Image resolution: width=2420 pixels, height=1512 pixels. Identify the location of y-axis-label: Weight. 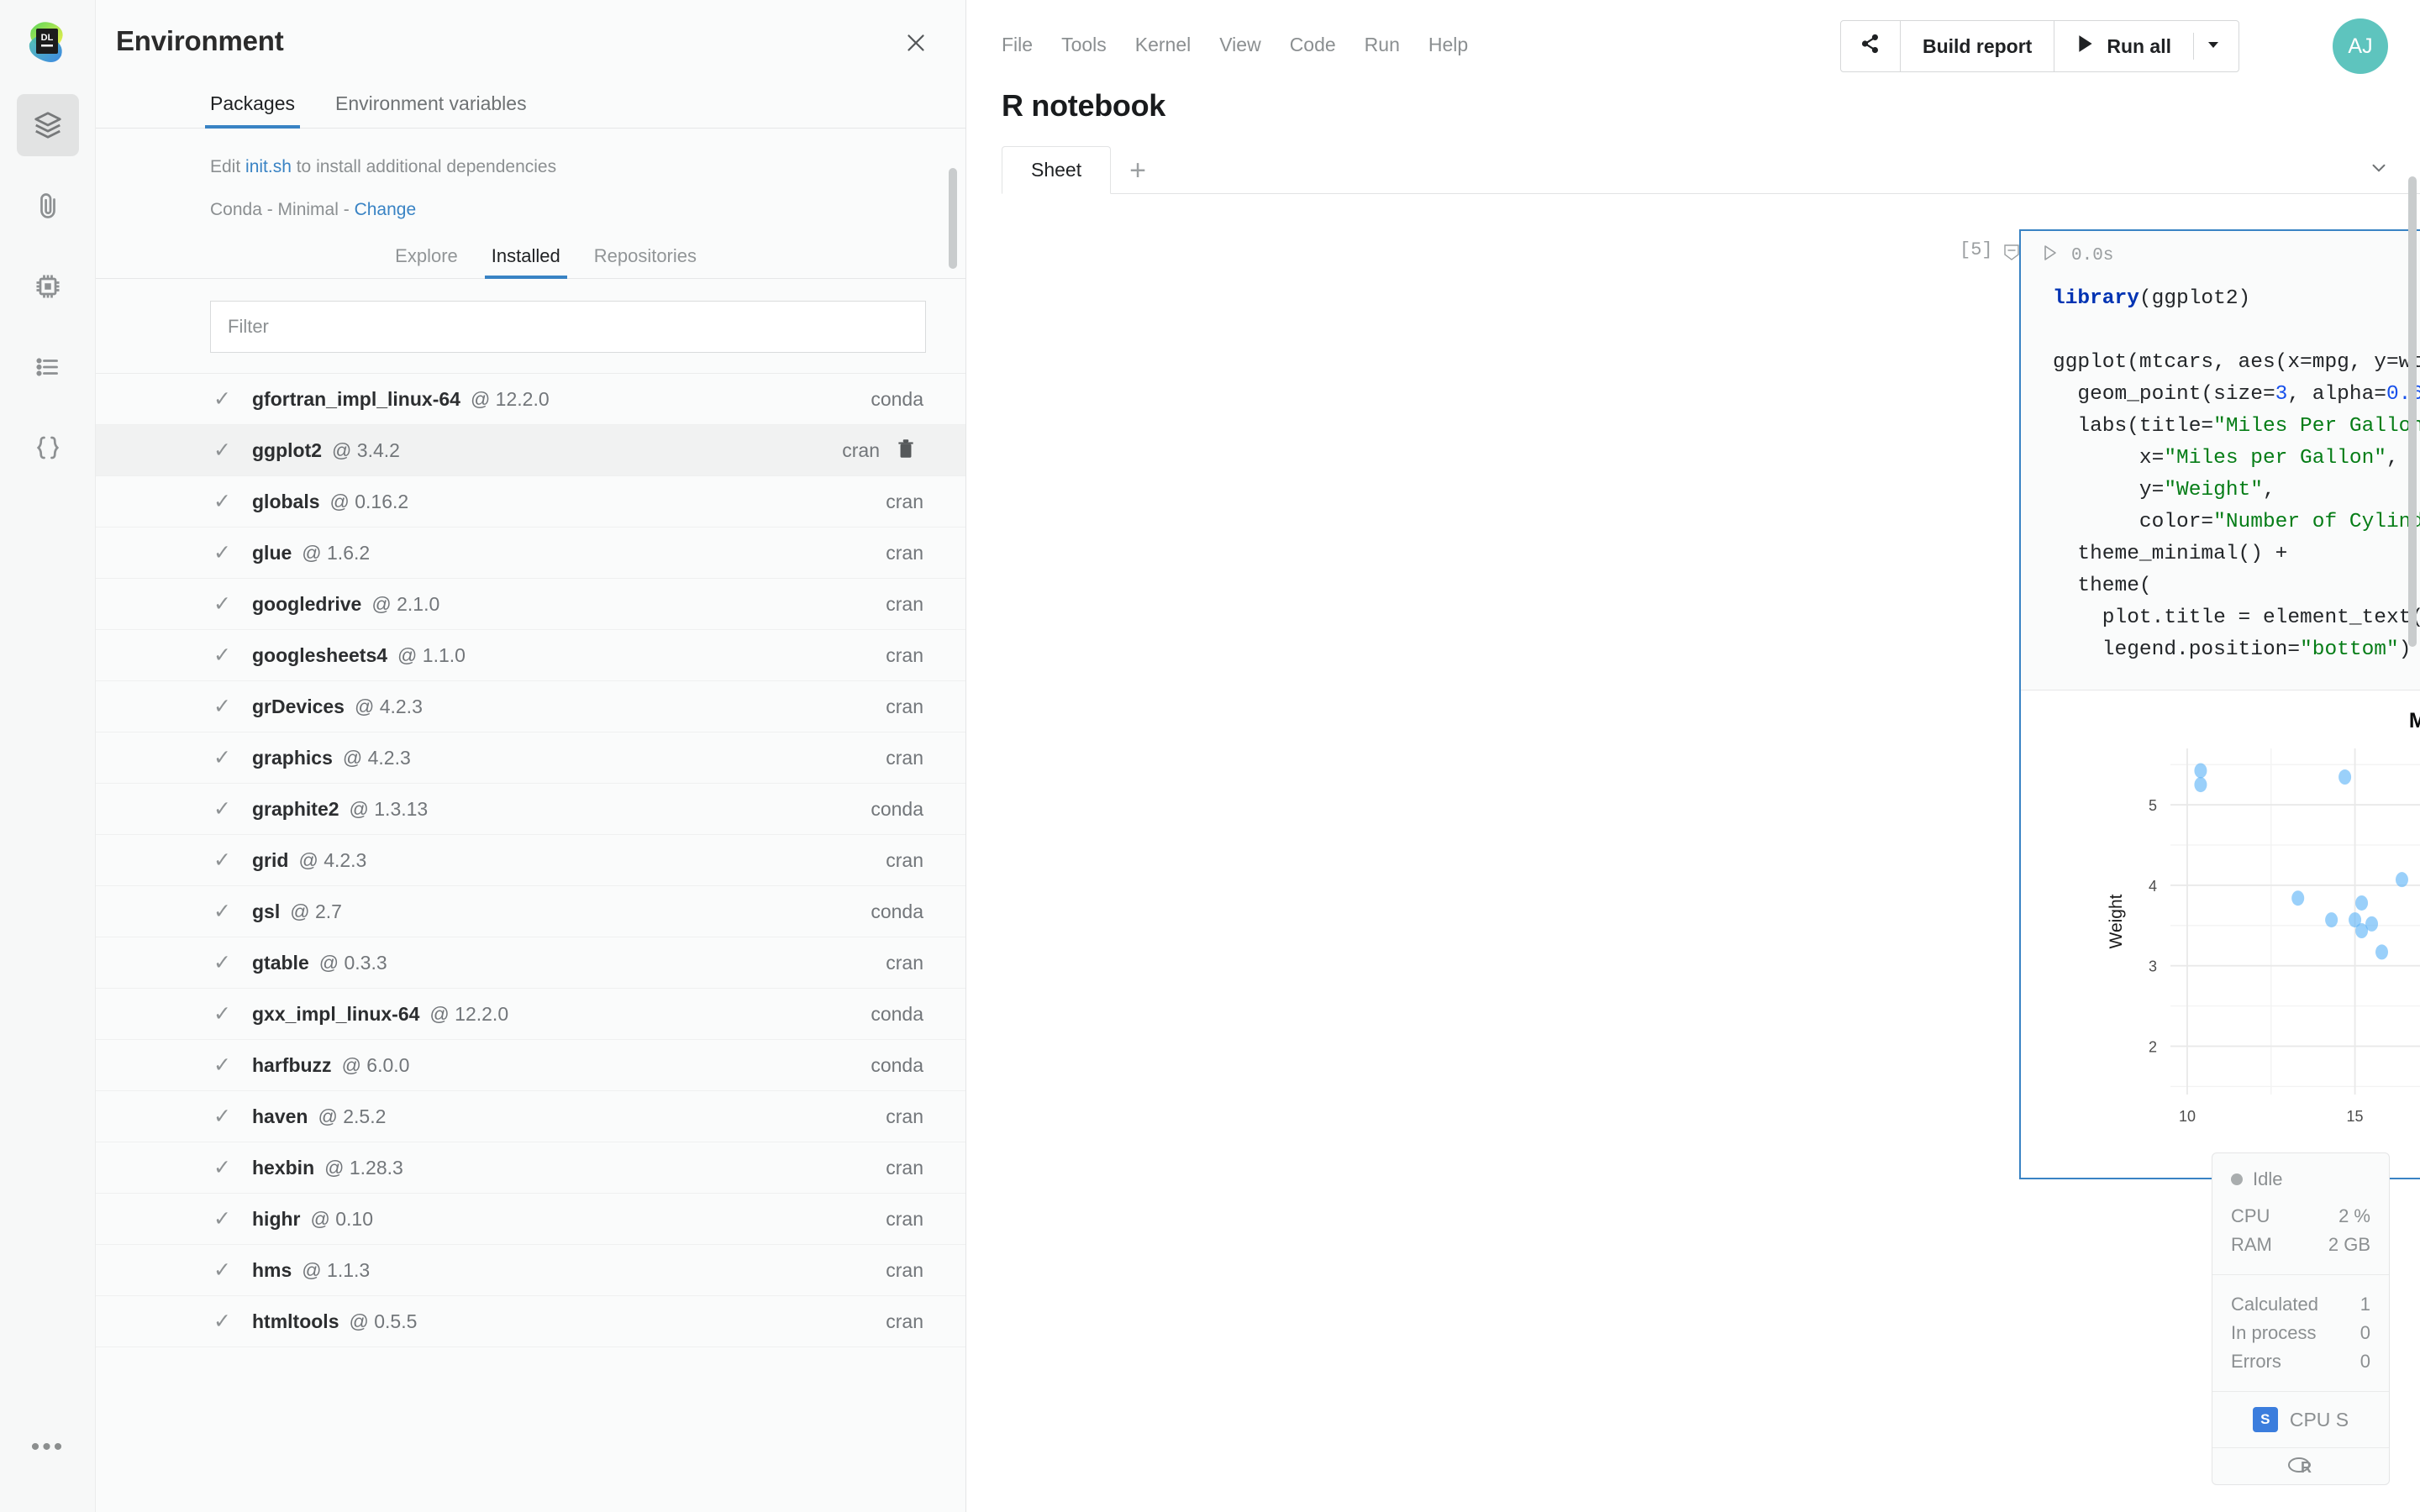
(2116, 921).